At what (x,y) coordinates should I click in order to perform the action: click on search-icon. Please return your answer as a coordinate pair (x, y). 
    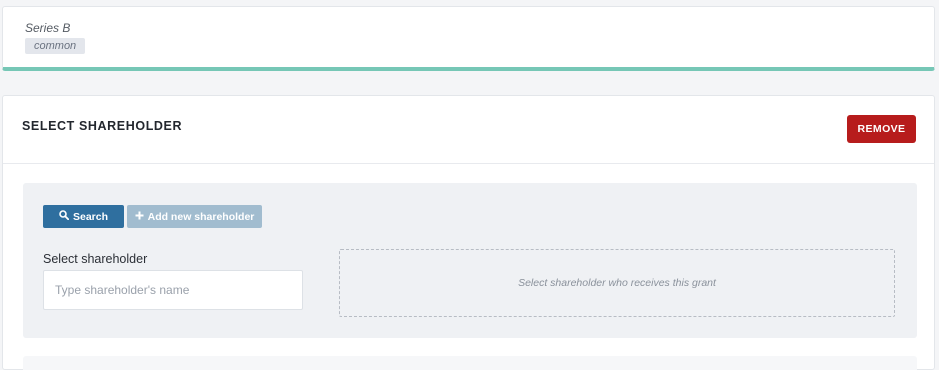
    Looking at the image, I should click on (64, 216).